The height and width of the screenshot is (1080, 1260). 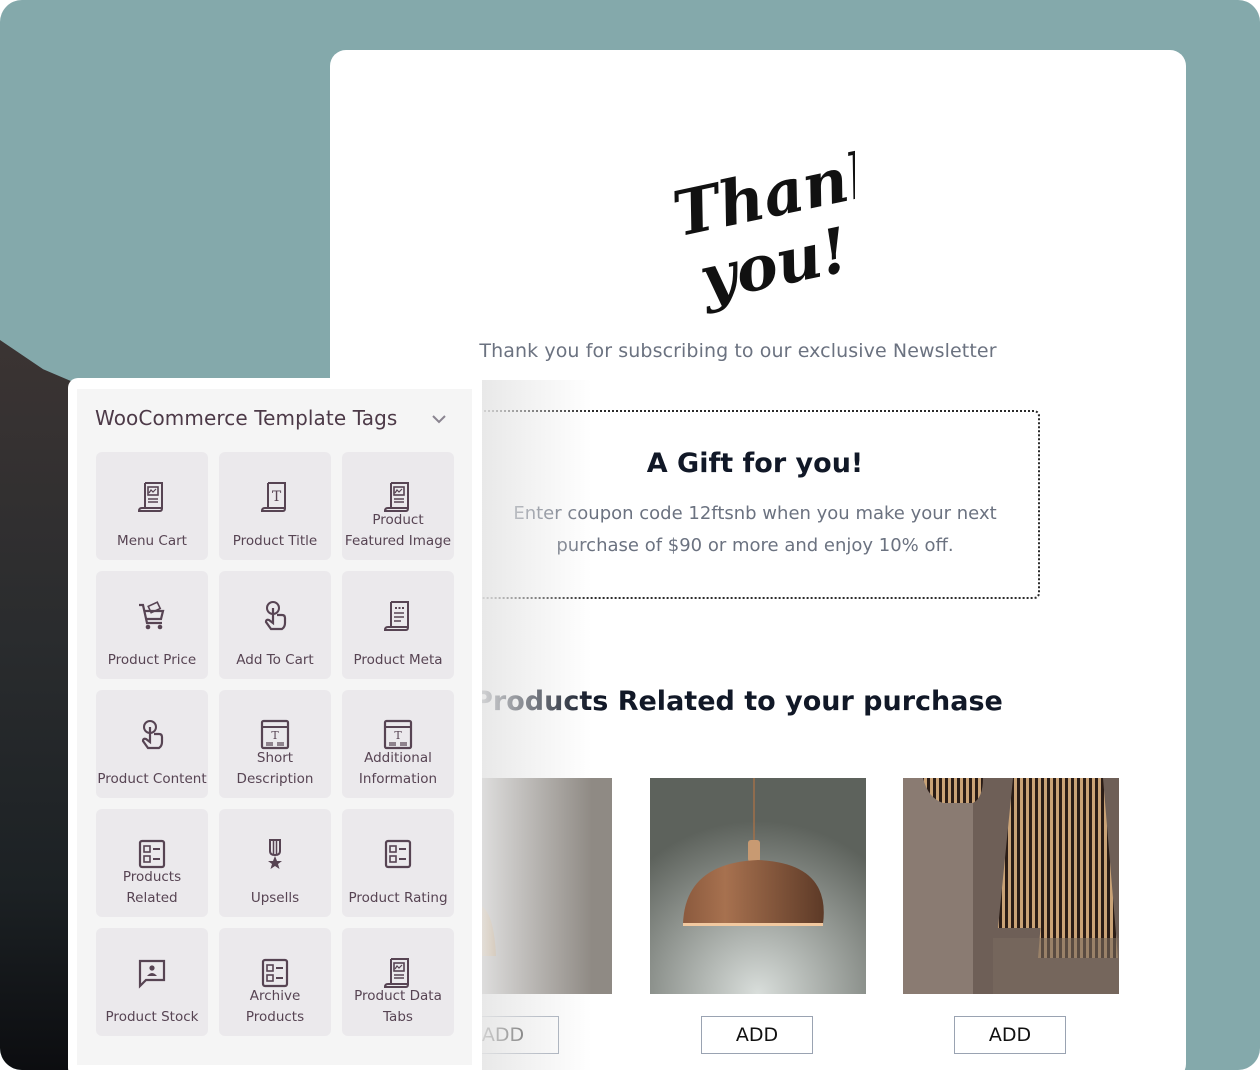 What do you see at coordinates (761, 225) in the screenshot?
I see `thank-you-logo: Thank you!` at bounding box center [761, 225].